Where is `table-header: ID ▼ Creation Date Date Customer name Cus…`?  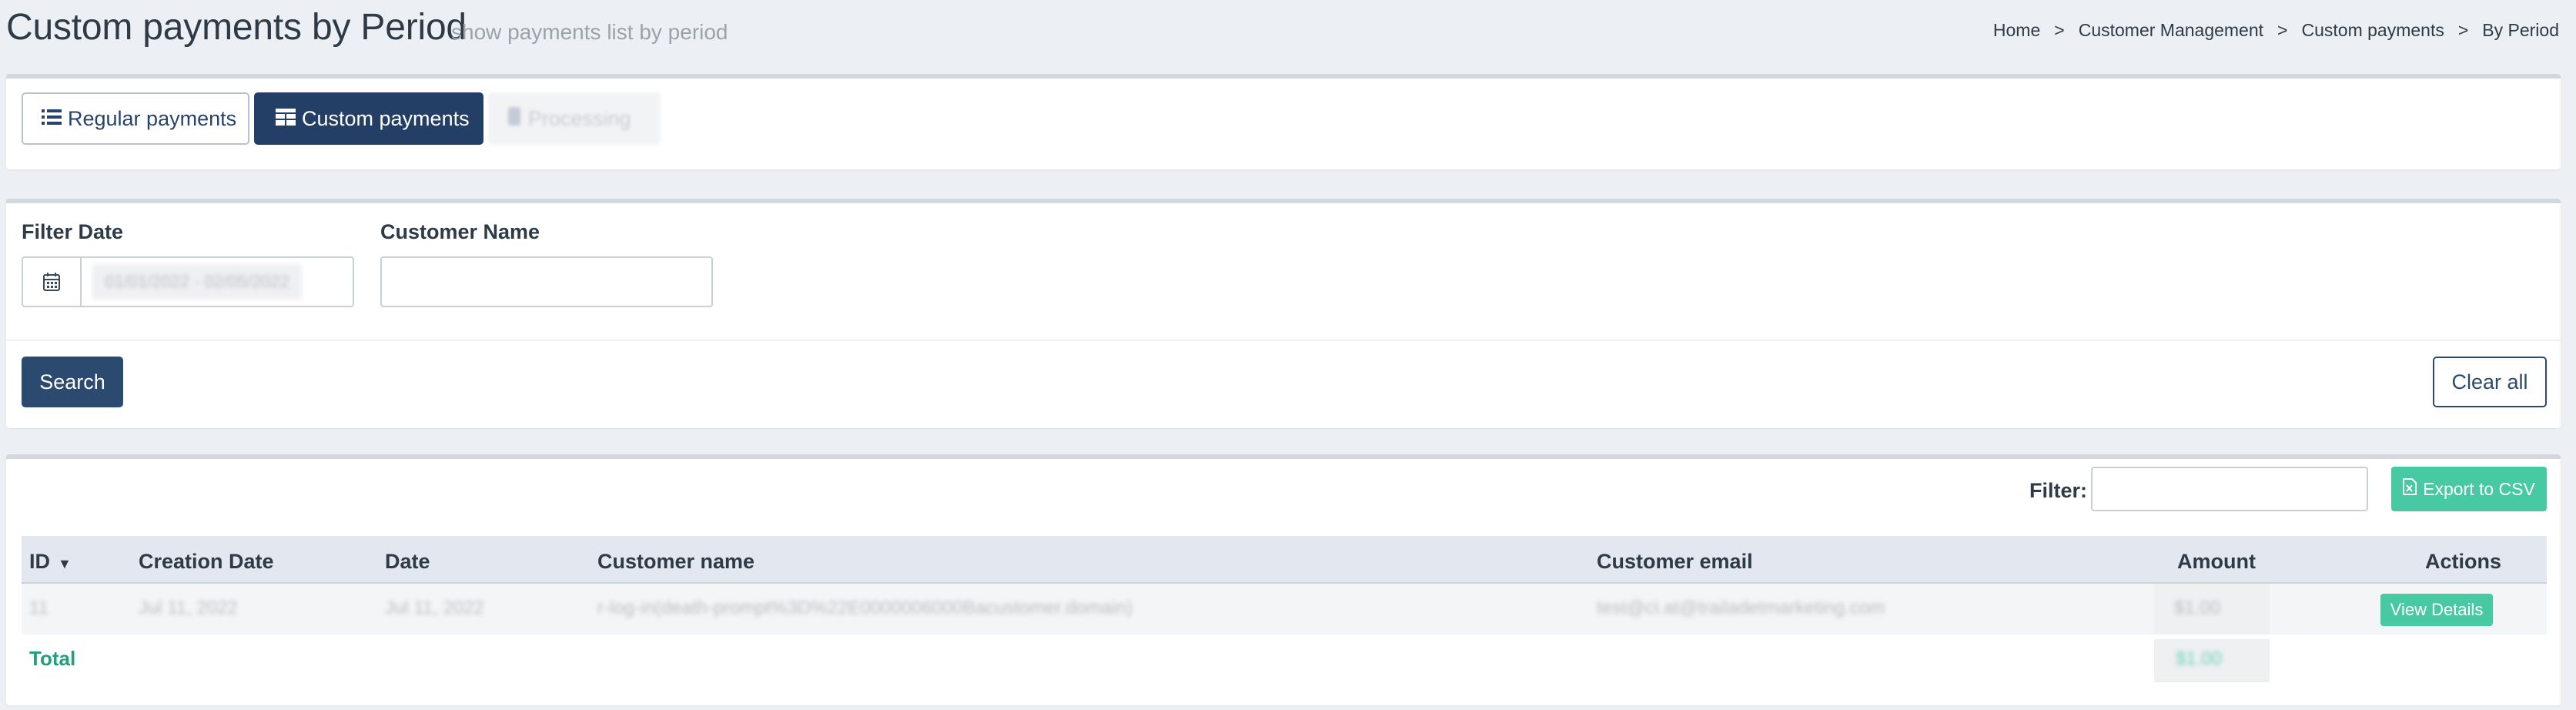 table-header: ID ▼ Creation Date Date Customer name Cus… is located at coordinates (1285, 560).